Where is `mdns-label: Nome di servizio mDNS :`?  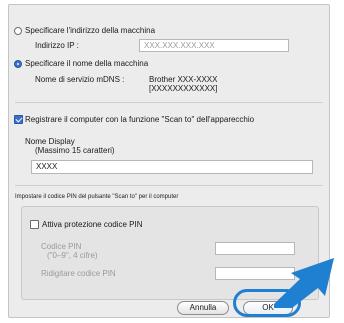 mdns-label: Nome di servizio mDNS : is located at coordinates (80, 79).